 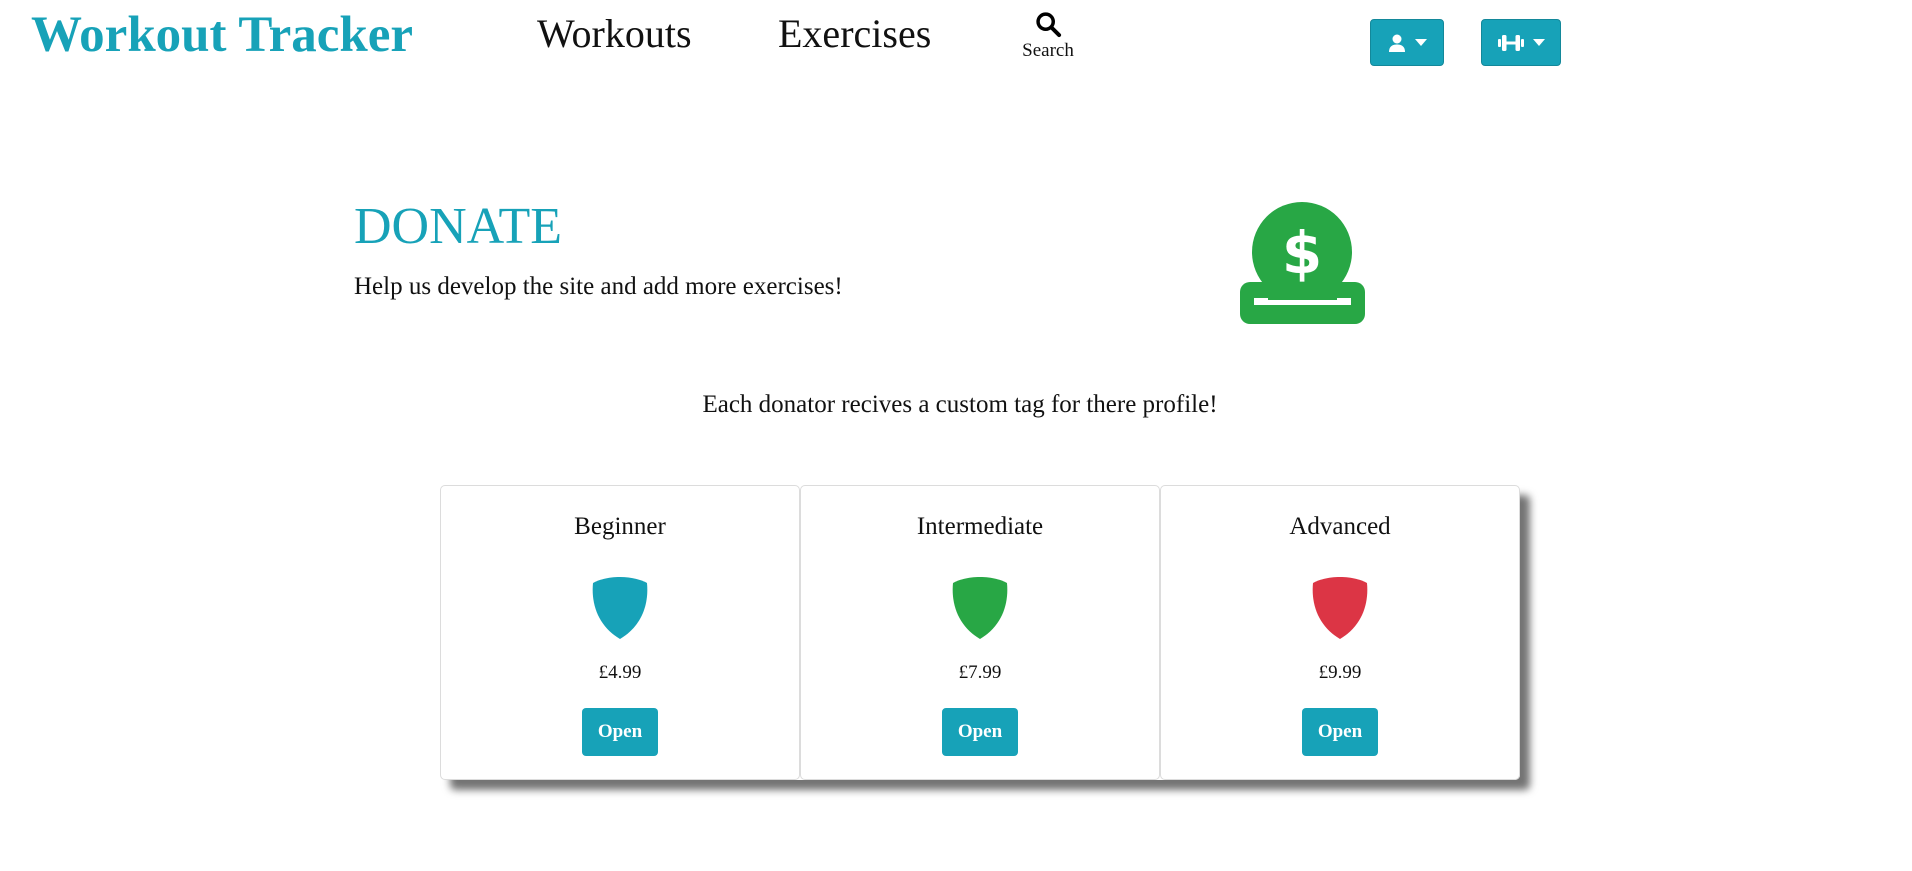 I want to click on tier-title: Intermediate, so click(x=980, y=526).